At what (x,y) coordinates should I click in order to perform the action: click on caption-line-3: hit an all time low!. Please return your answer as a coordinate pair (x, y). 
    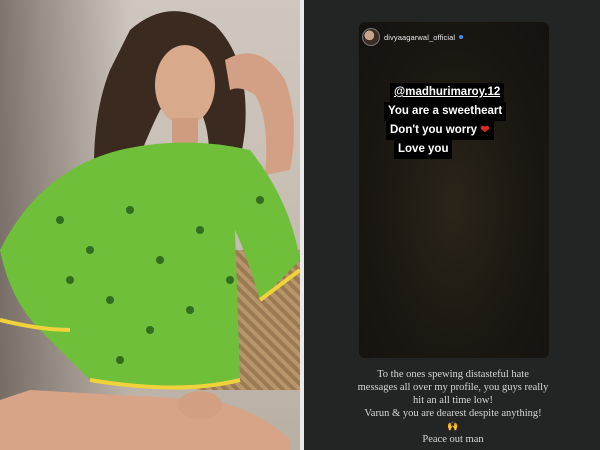
    Looking at the image, I should click on (453, 400).